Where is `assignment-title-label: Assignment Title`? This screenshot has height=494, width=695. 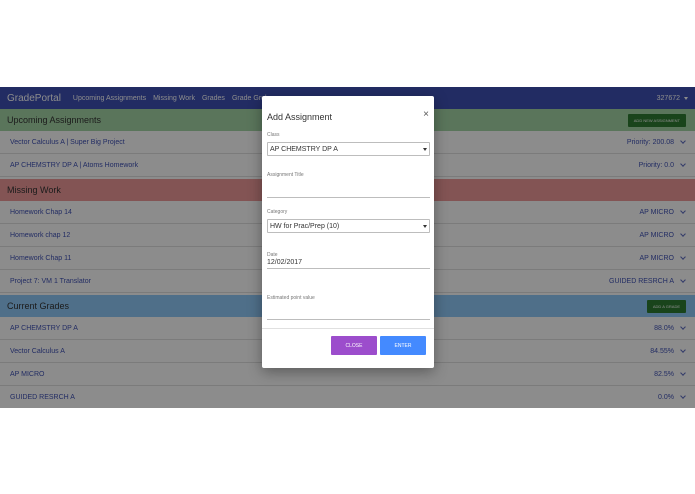
assignment-title-label: Assignment Title is located at coordinates (285, 175).